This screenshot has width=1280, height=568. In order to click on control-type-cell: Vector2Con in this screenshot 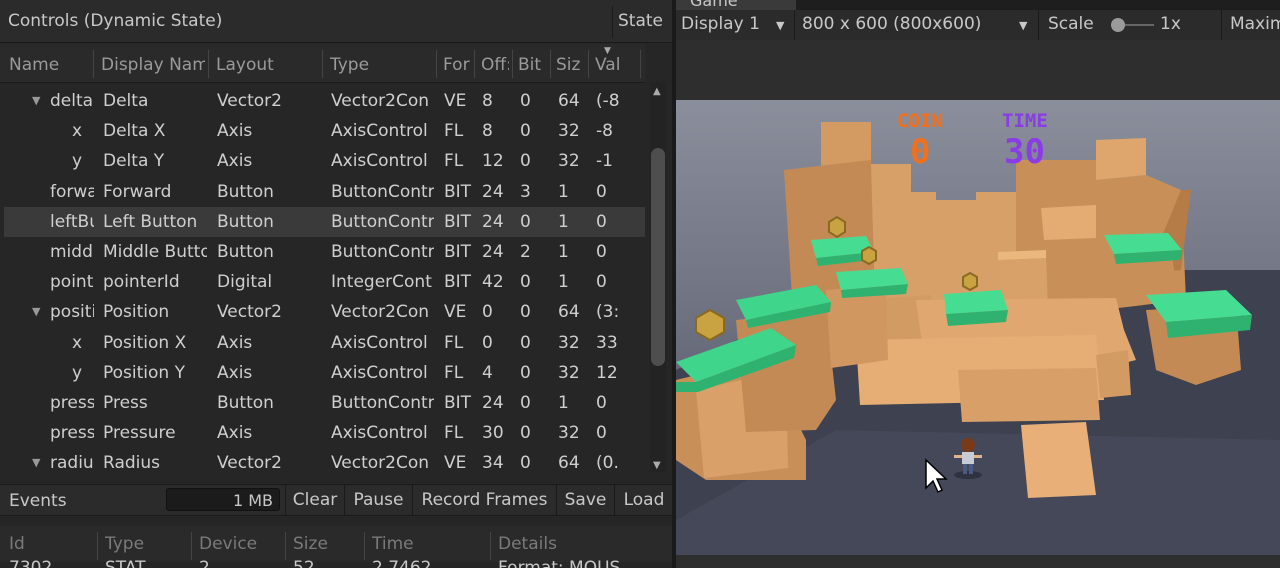, I will do `click(380, 101)`.